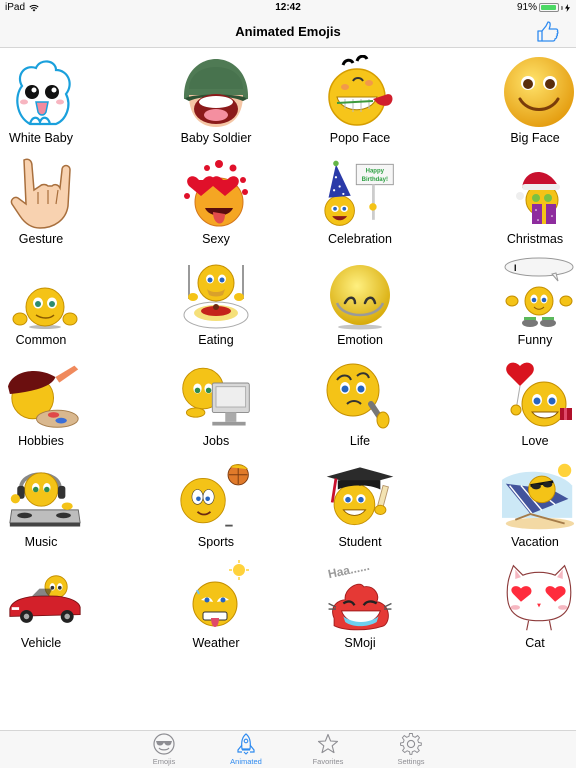  I want to click on charging-bolt-icon, so click(567, 7).